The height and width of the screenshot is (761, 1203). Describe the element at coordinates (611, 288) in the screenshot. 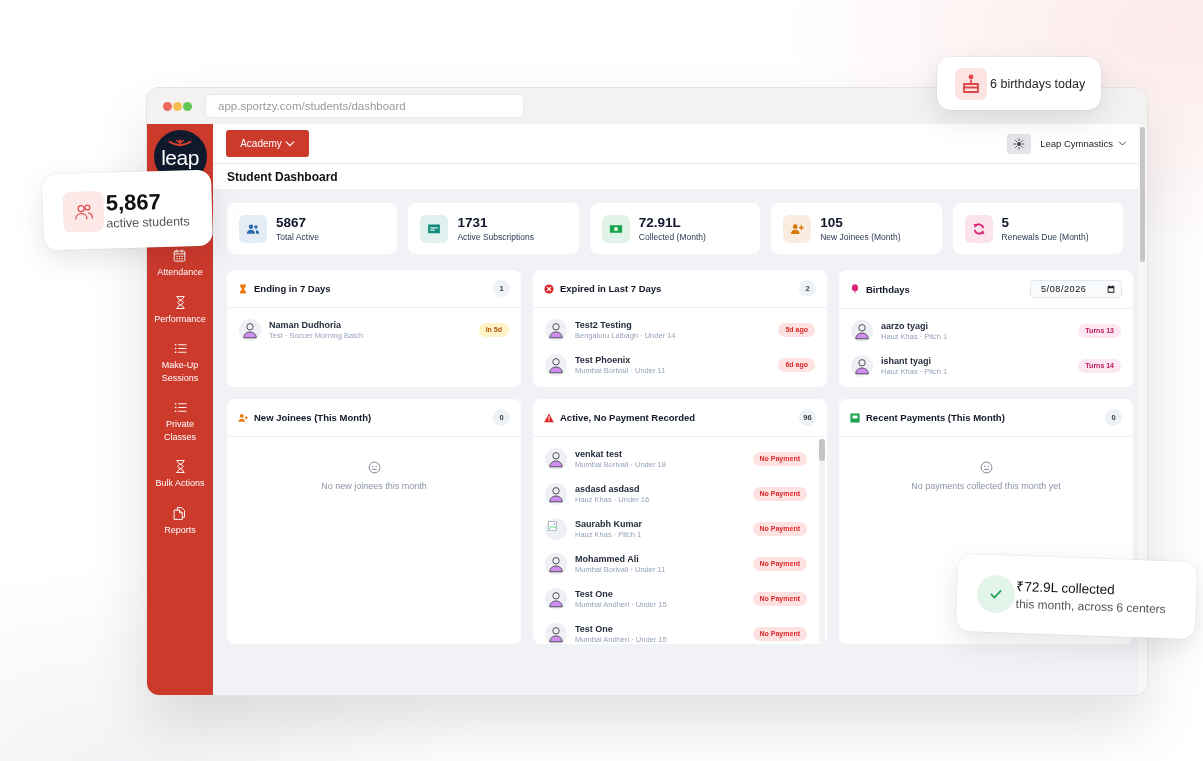

I see `panel-title: Expired in Last 7 Days` at that location.